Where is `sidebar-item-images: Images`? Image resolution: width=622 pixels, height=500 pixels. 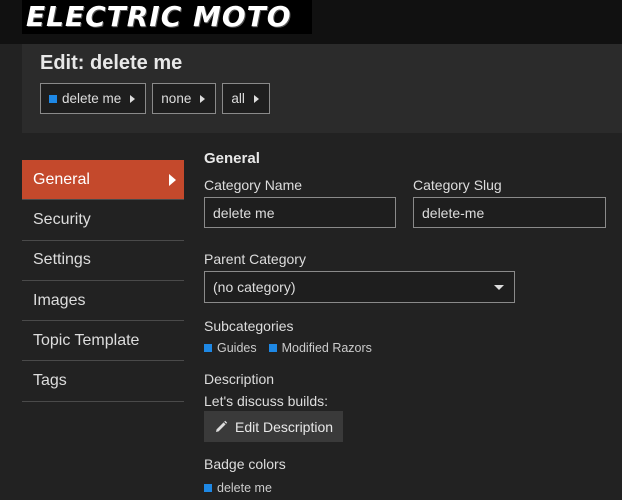 sidebar-item-images: Images is located at coordinates (103, 301).